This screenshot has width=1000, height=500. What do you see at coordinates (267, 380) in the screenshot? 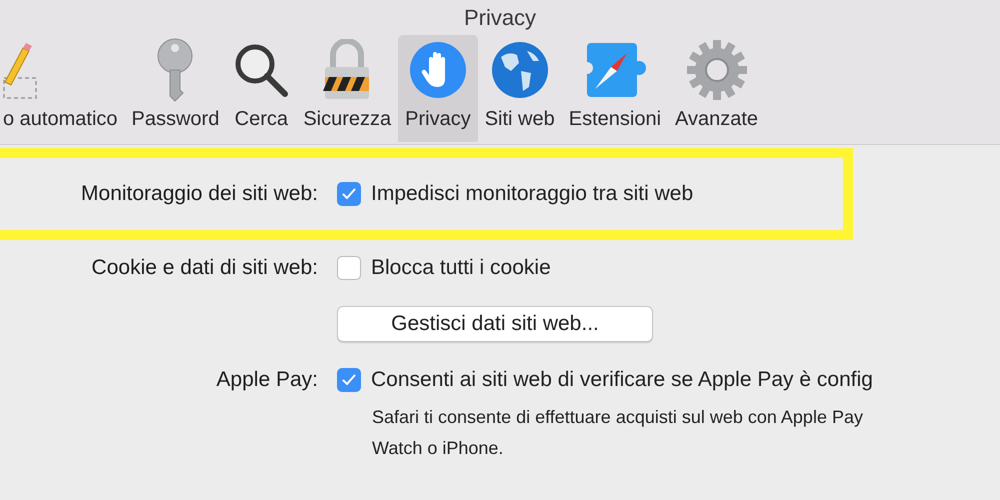
I see `setting-label: Apple Pay:` at bounding box center [267, 380].